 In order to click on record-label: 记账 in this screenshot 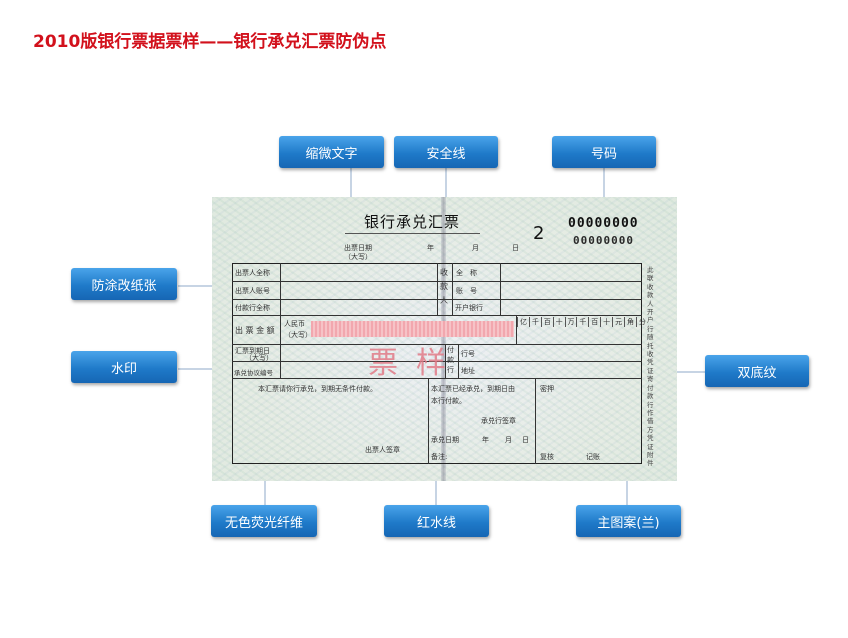, I will do `click(593, 457)`.